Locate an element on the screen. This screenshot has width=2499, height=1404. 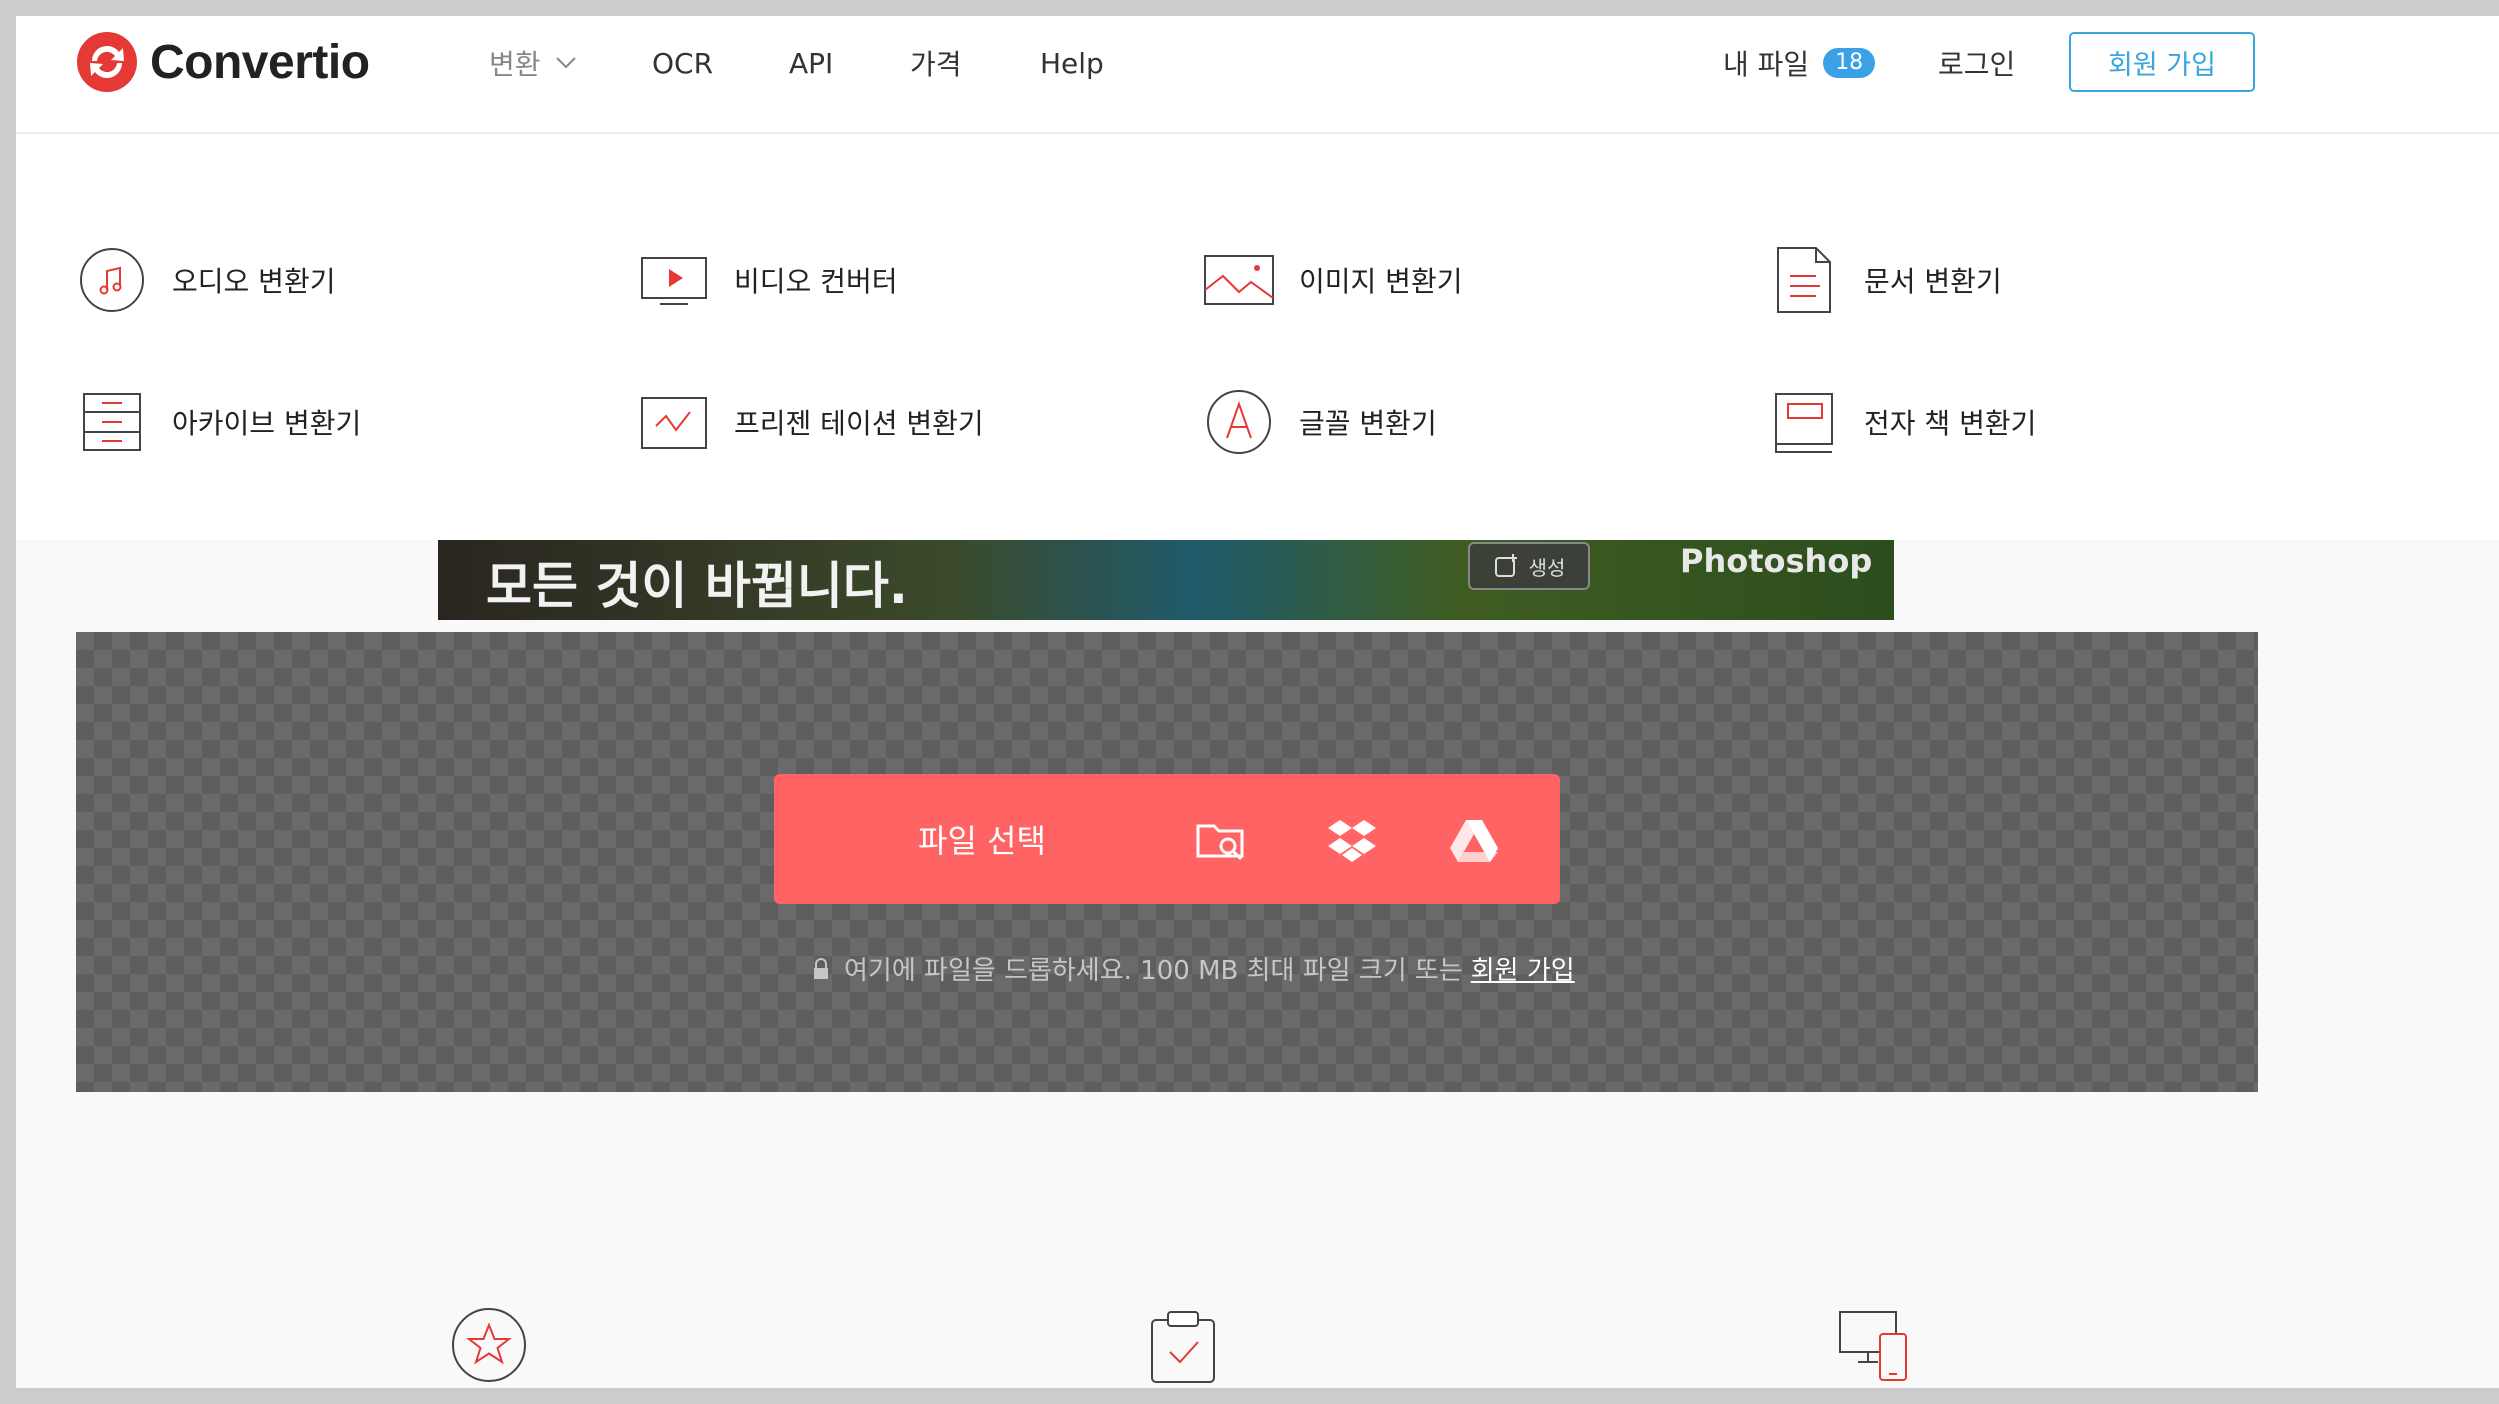
nav-pricing: 가격 is located at coordinates (936, 63).